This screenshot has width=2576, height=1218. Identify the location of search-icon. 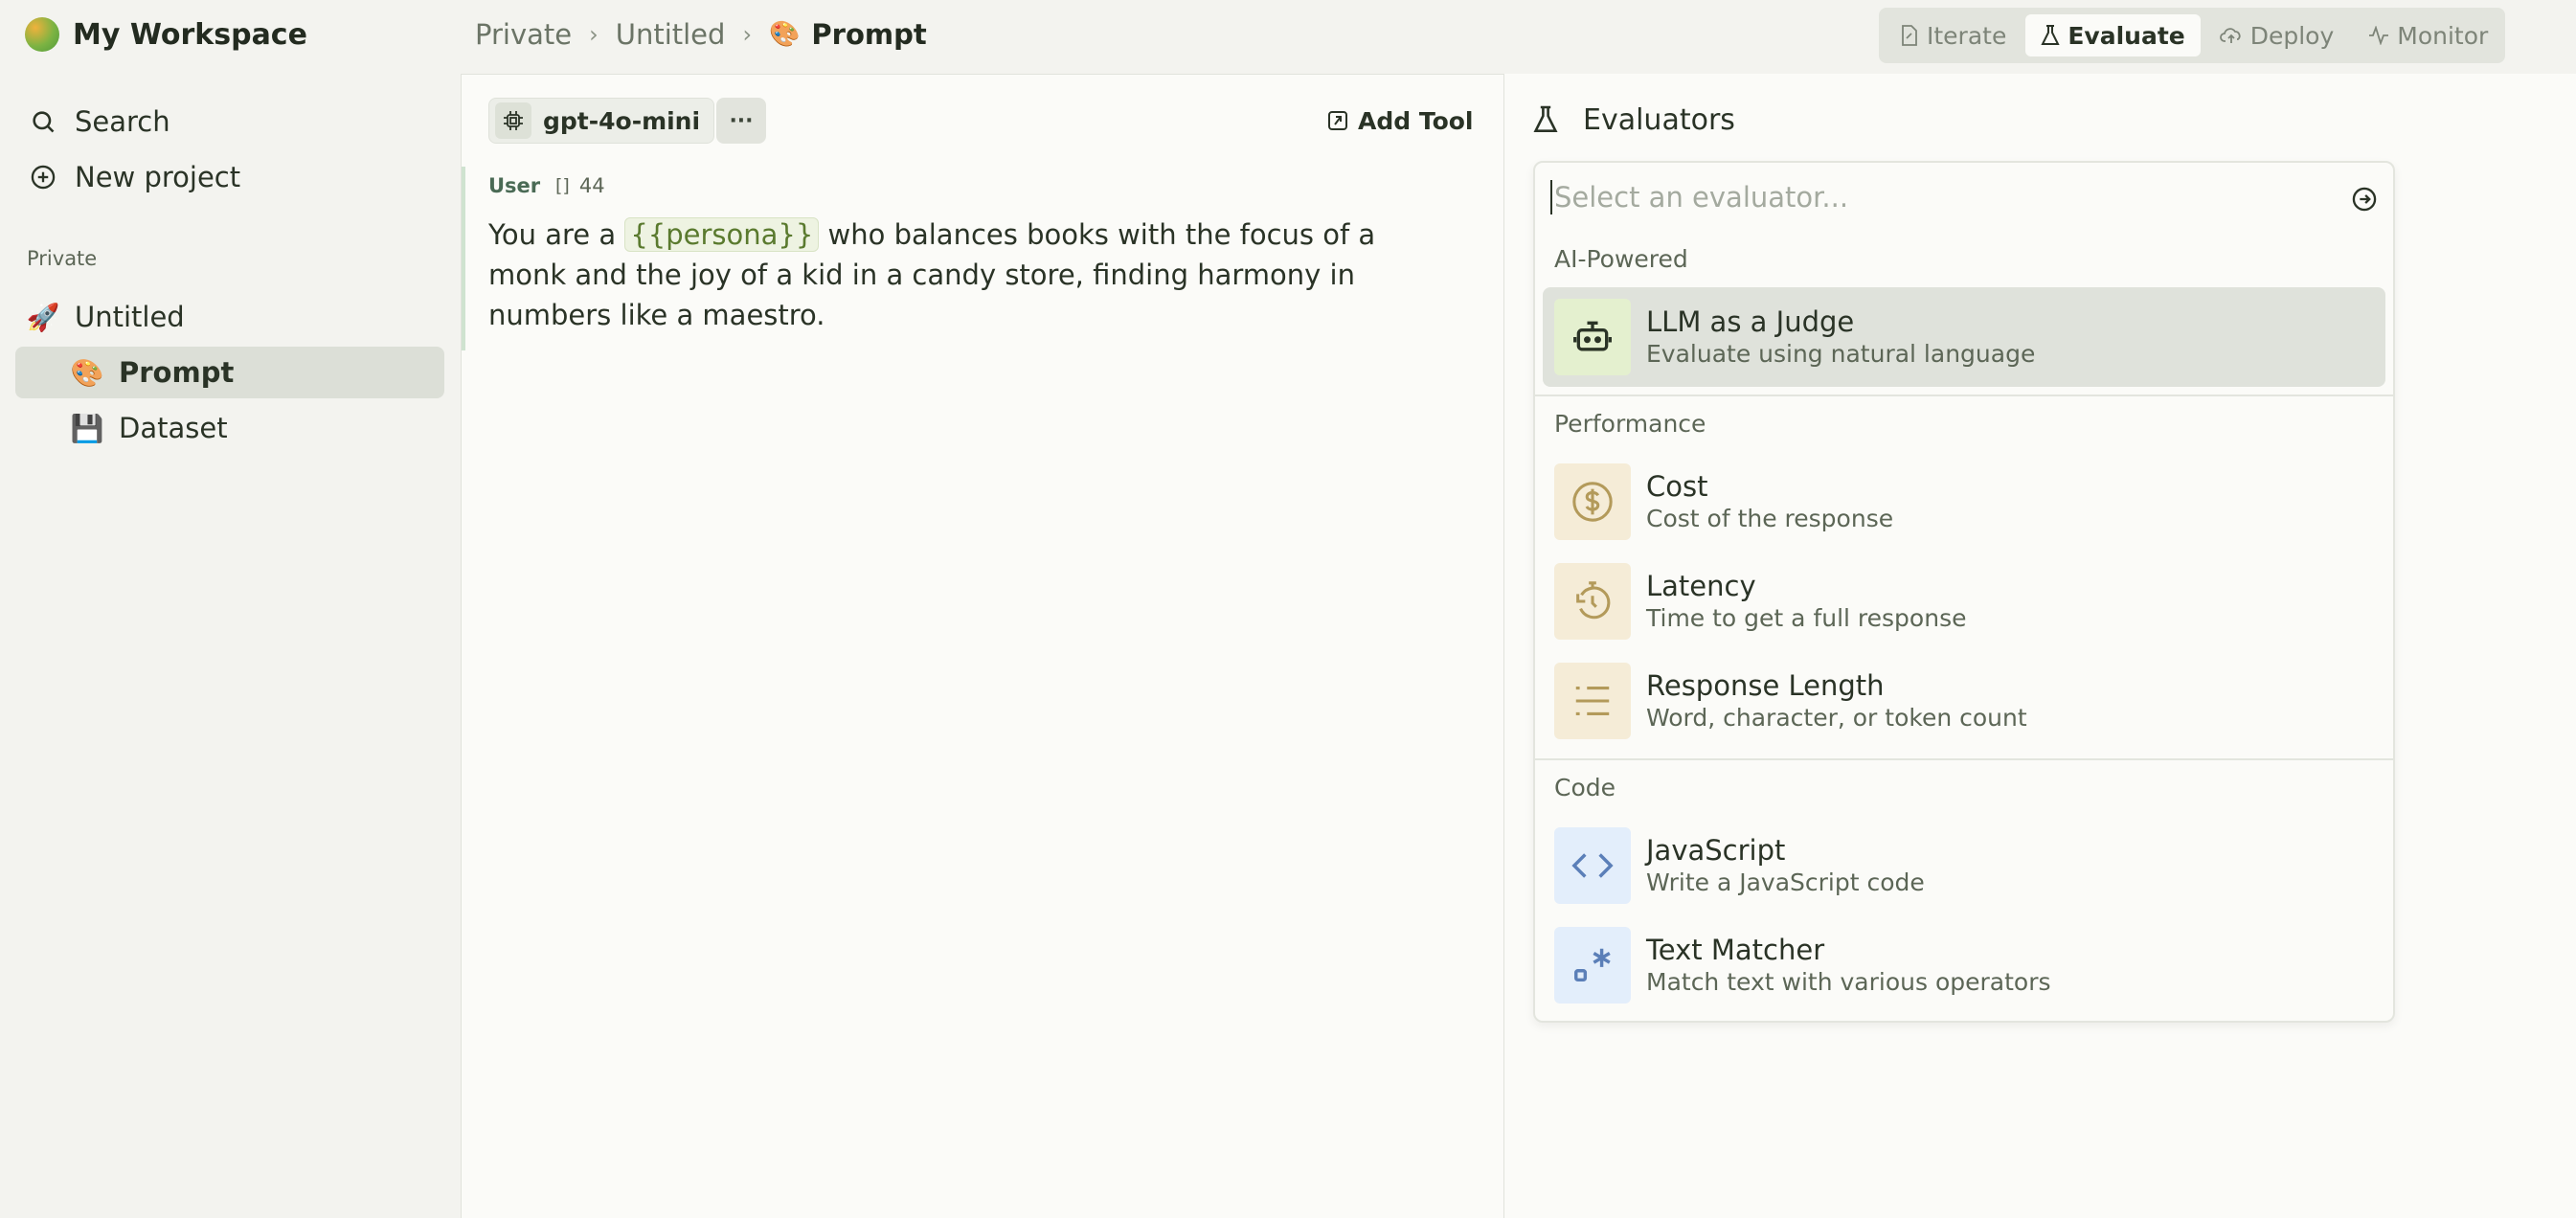
(43, 121).